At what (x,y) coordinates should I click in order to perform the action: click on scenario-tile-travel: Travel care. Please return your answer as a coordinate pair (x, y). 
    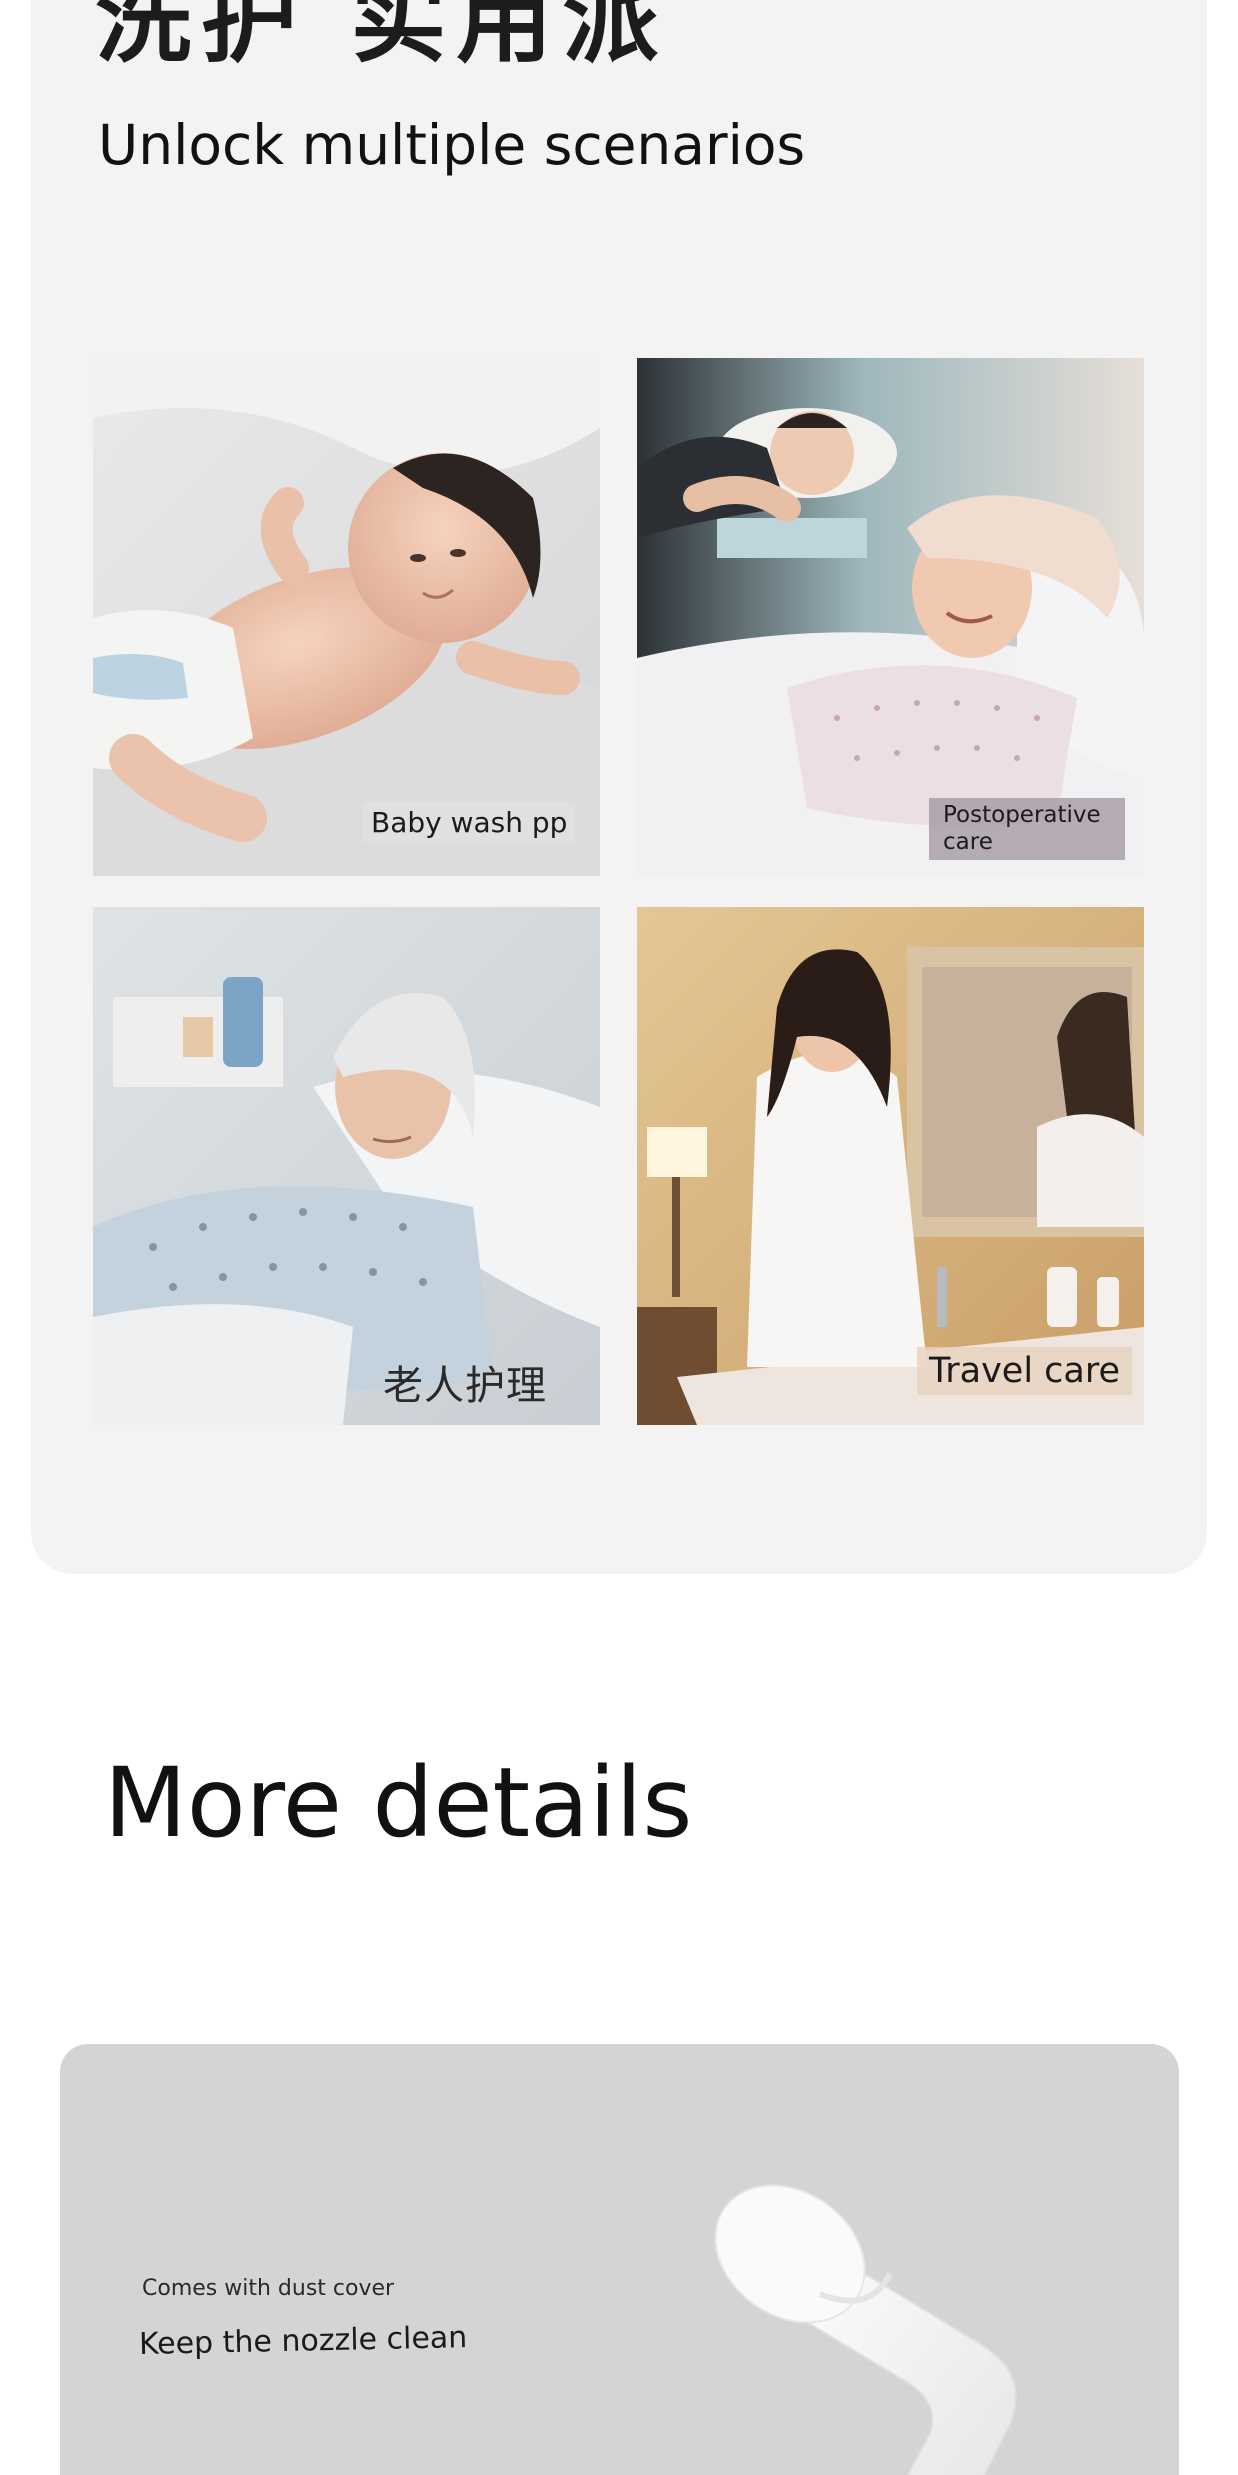
    Looking at the image, I should click on (890, 1166).